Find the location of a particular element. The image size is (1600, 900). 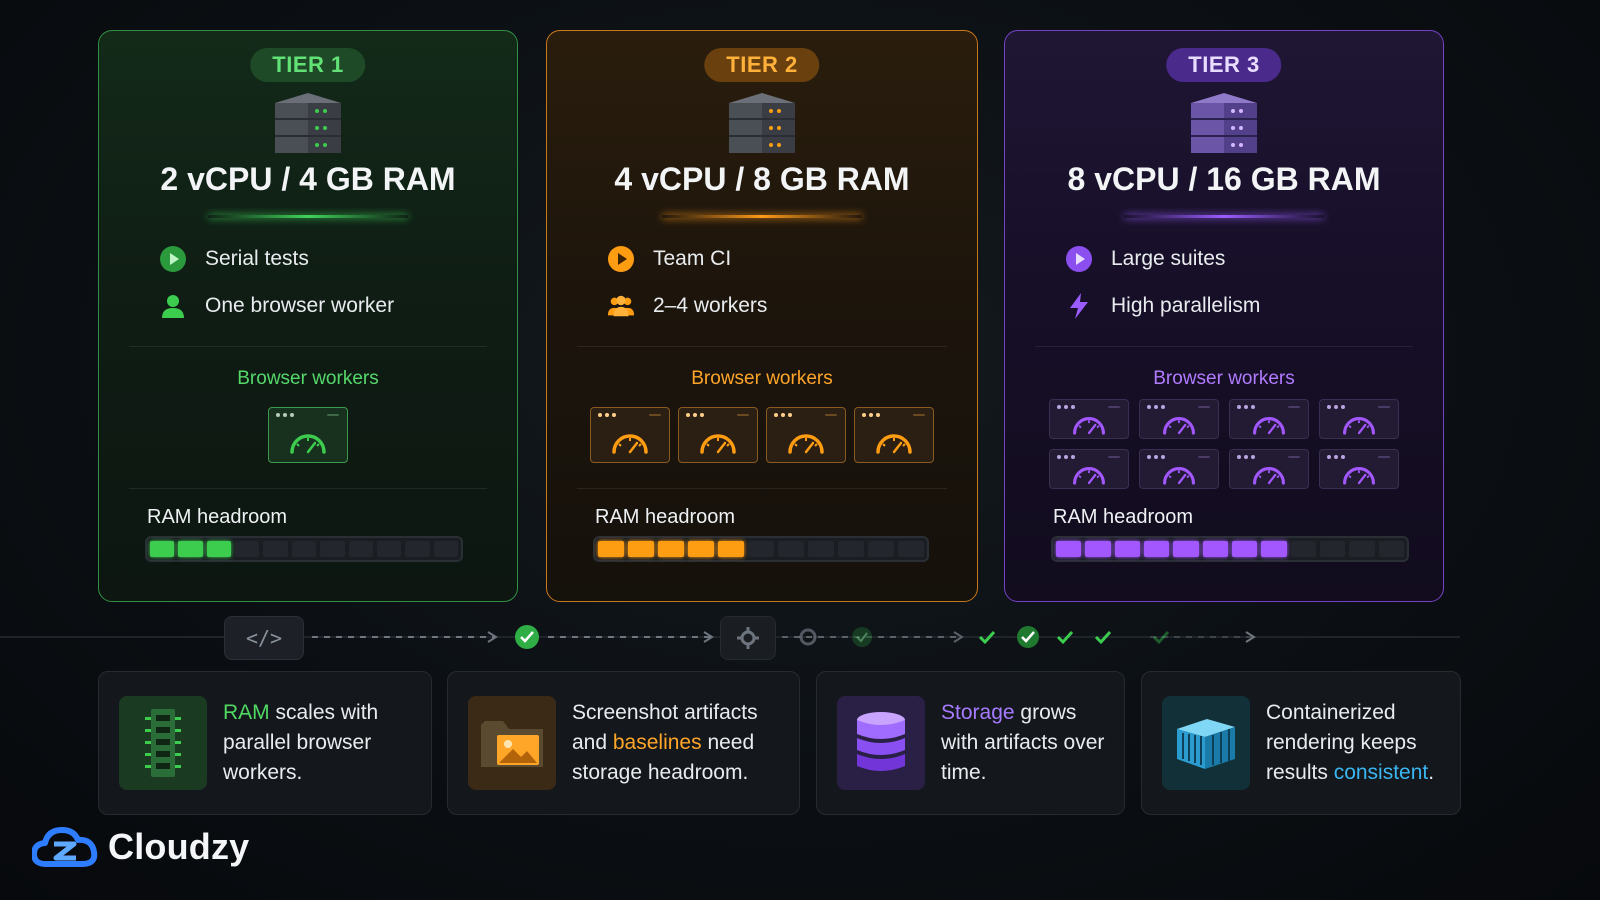

tier-spec: 2 vCPU / 4 GB RAM is located at coordinates (308, 179).